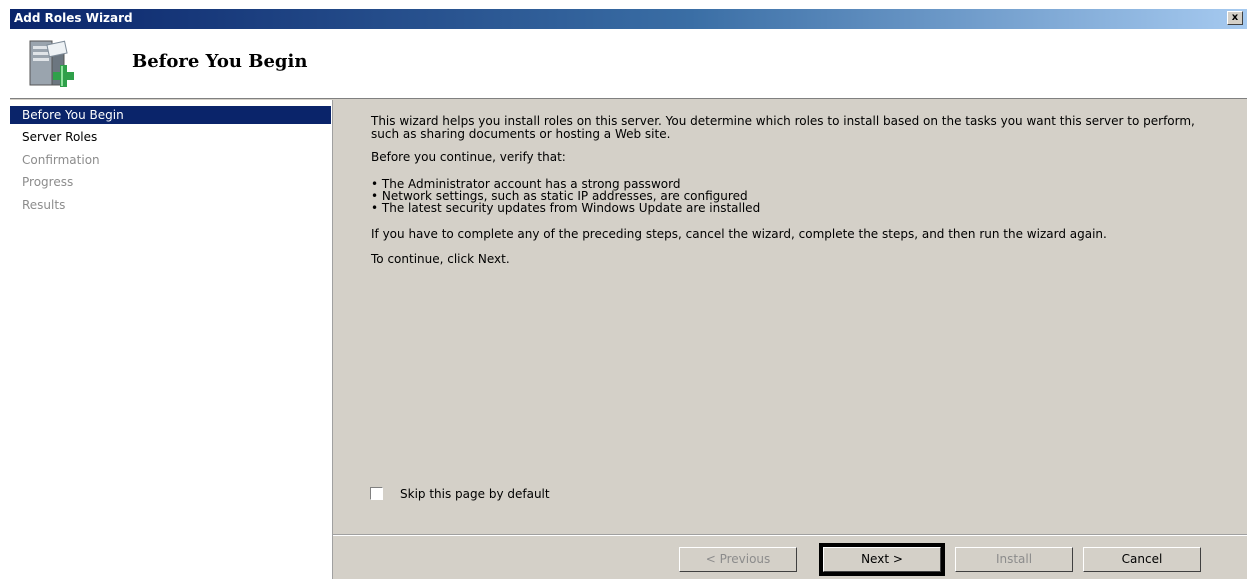 The width and height of the screenshot is (1250, 579). I want to click on skip-page-label: Skip this page by default, so click(475, 494).